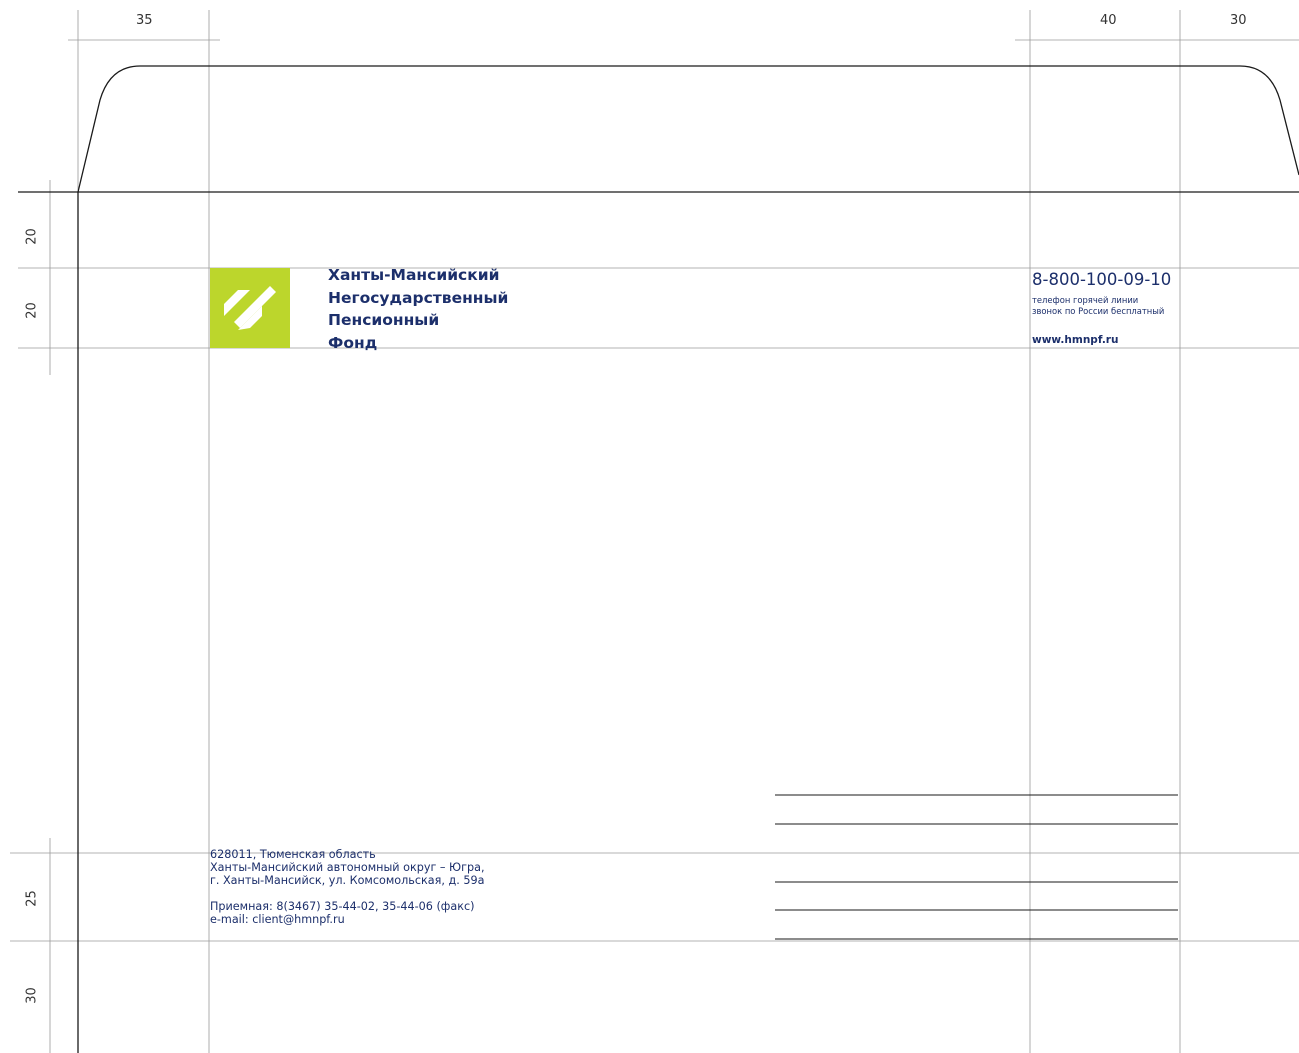 Image resolution: width=1299 pixels, height=1053 pixels. What do you see at coordinates (976, 867) in the screenshot?
I see `recipient-address-lines` at bounding box center [976, 867].